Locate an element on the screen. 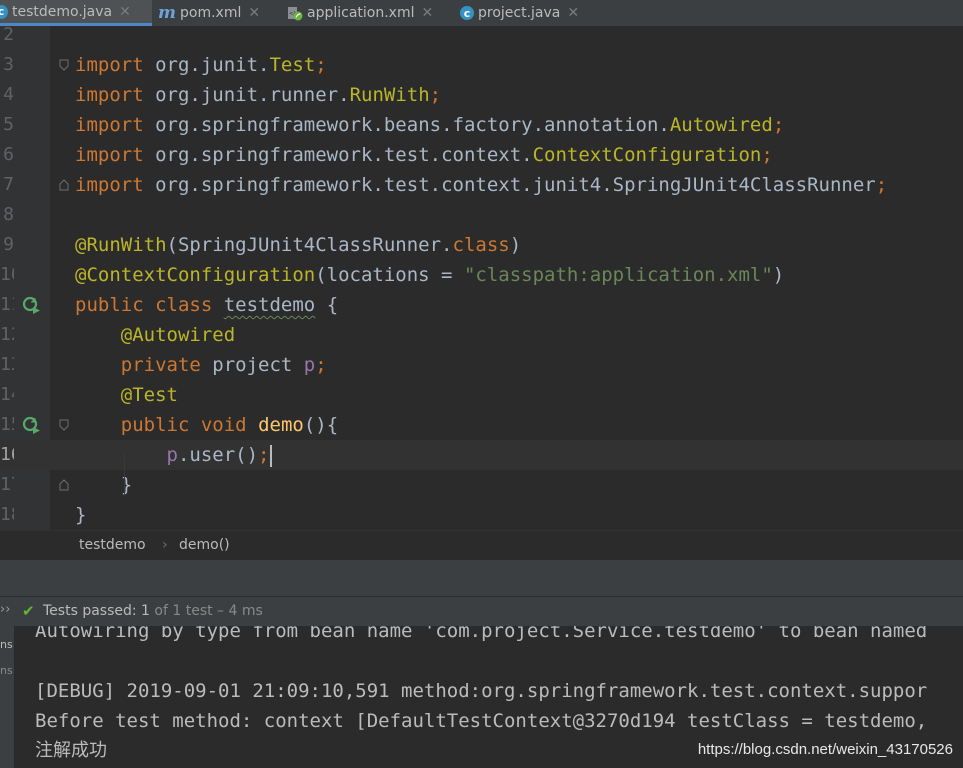 This screenshot has width=963, height=768. code-line: 15 public void demo(){ is located at coordinates (169, 425).